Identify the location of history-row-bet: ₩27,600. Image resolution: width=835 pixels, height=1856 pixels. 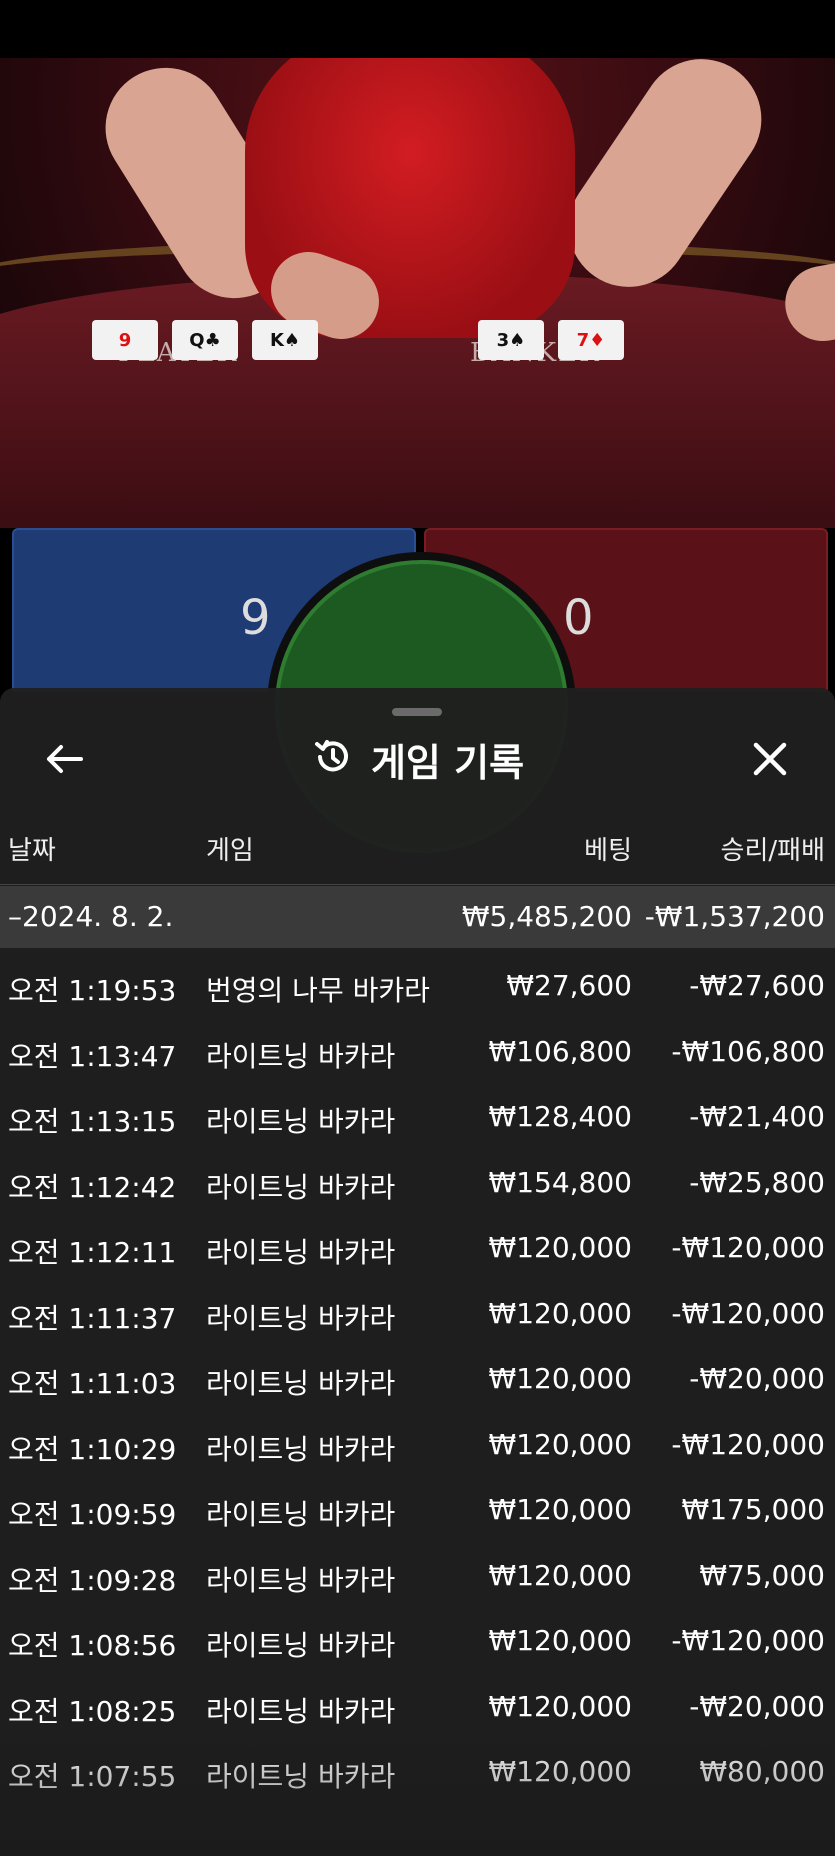
(569, 985).